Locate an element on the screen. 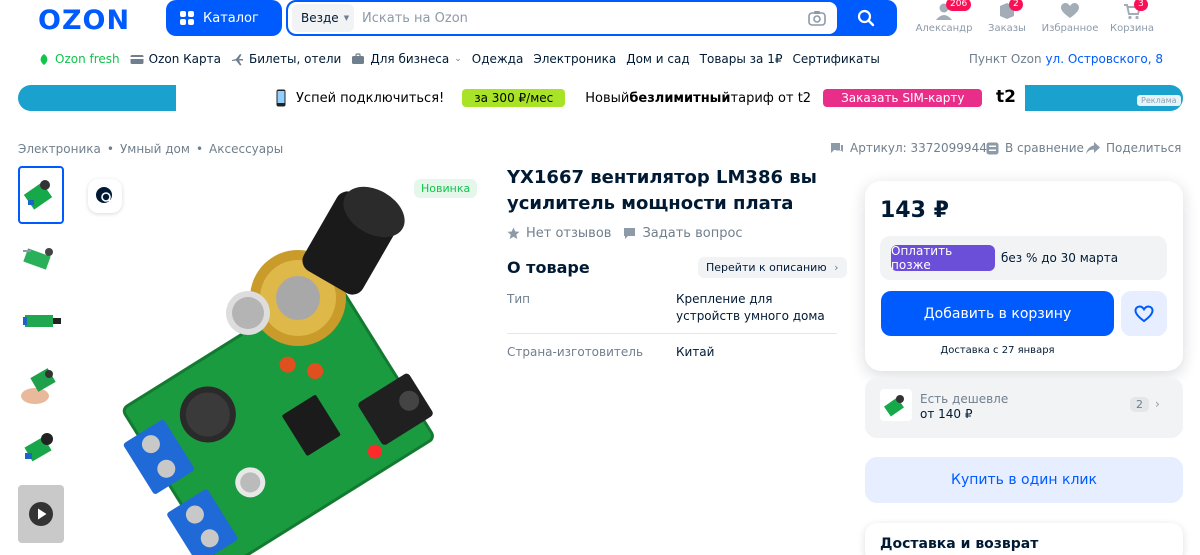 This screenshot has width=1200, height=555. price: 143 ₽ is located at coordinates (914, 210).